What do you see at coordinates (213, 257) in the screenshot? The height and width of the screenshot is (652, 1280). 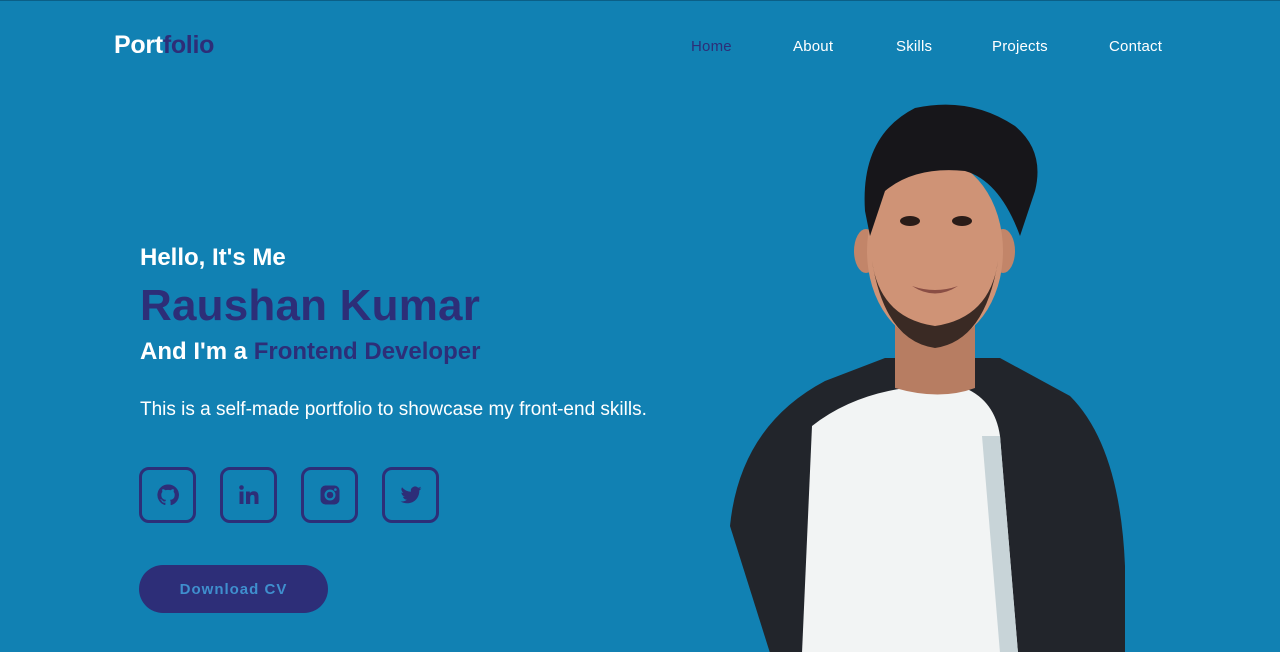 I see `hero-greeting: Hello, It's Me` at bounding box center [213, 257].